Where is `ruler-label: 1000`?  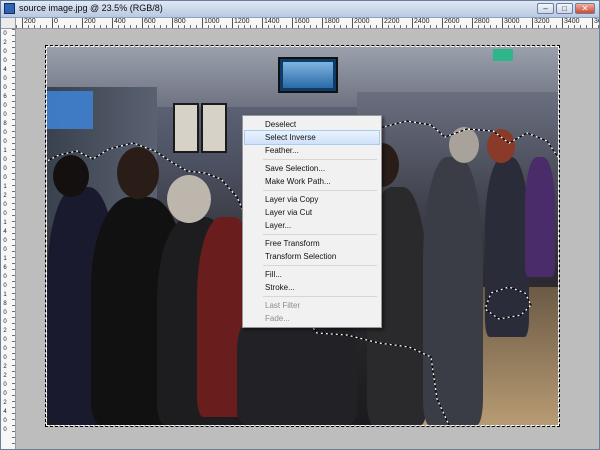 ruler-label: 1000 is located at coordinates (212, 21).